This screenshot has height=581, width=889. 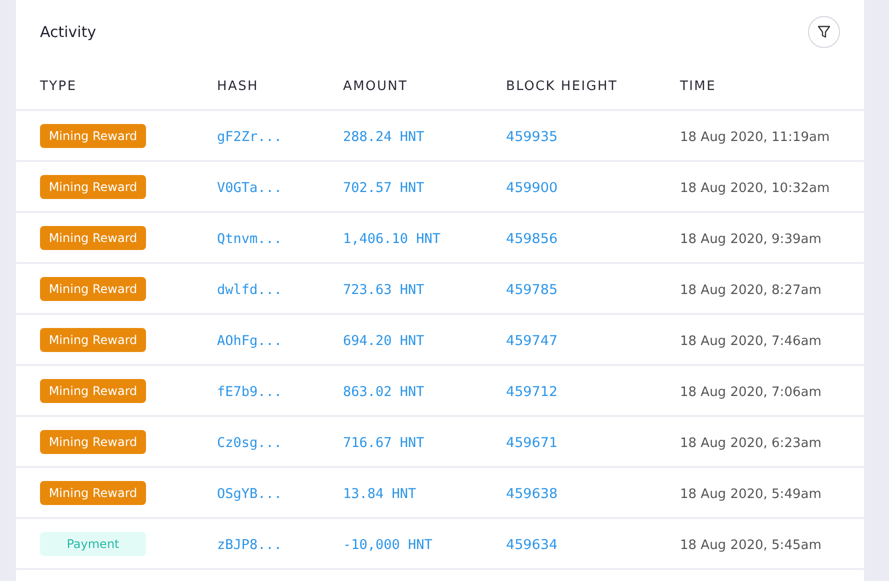 I want to click on column-header: AMOUNT, so click(x=376, y=86).